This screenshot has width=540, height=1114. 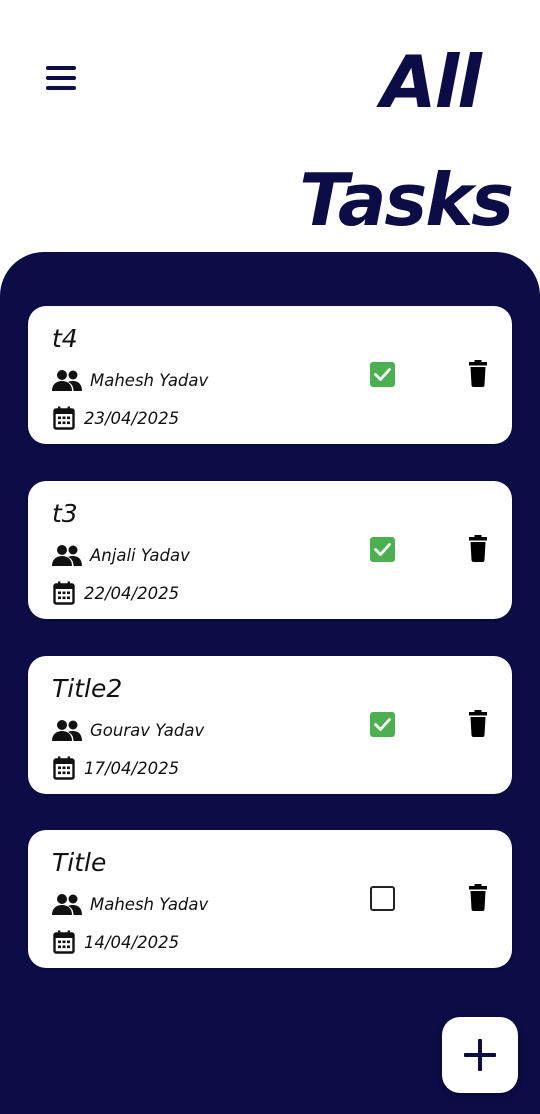 I want to click on task-title: Title2, so click(x=87, y=688).